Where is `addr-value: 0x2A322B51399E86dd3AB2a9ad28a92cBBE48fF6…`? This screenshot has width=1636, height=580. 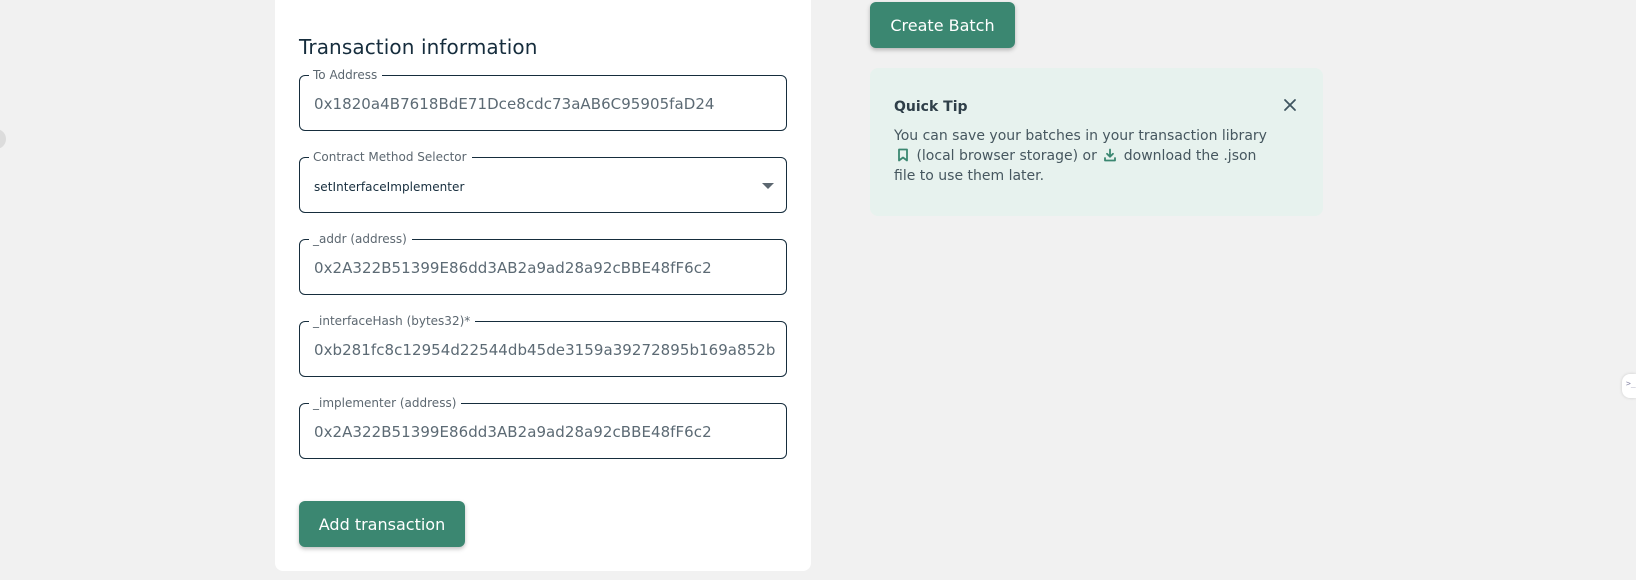
addr-value: 0x2A322B51399E86dd3AB2a9ad28a92cBBE48fF6… is located at coordinates (545, 268).